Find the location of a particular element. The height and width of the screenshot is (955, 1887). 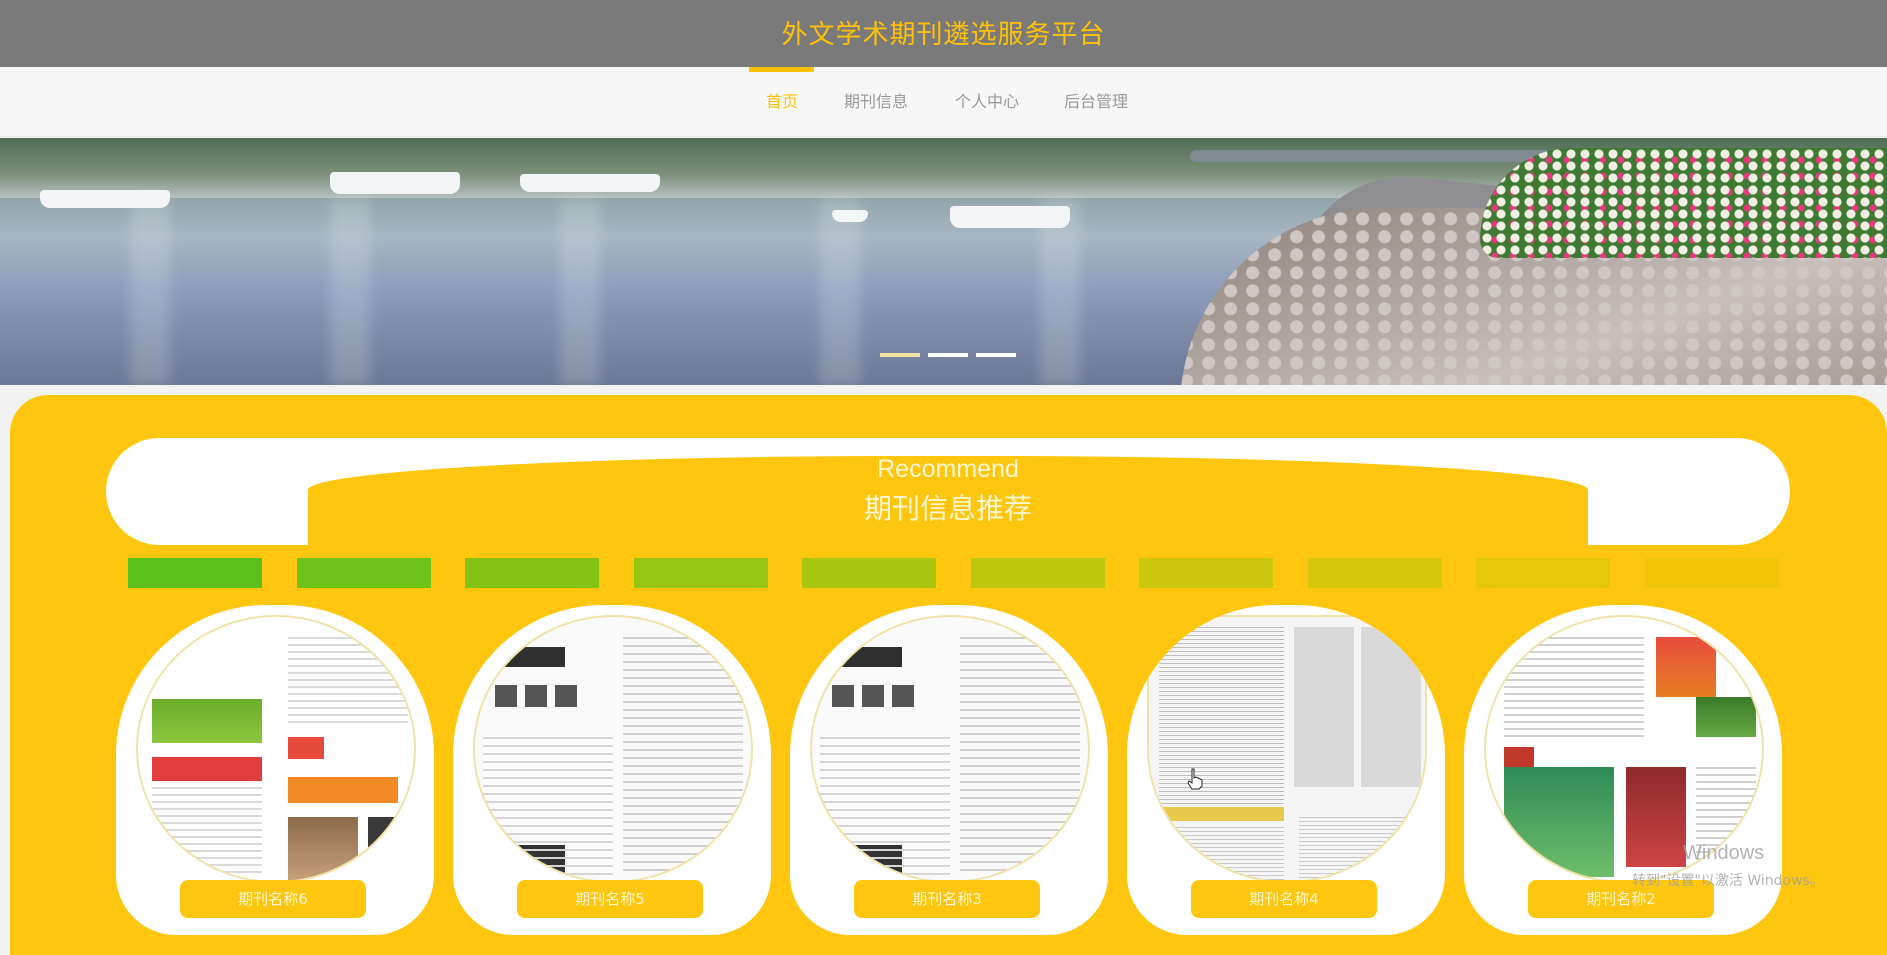

journal-card: 期刊名称3 is located at coordinates (949, 770).